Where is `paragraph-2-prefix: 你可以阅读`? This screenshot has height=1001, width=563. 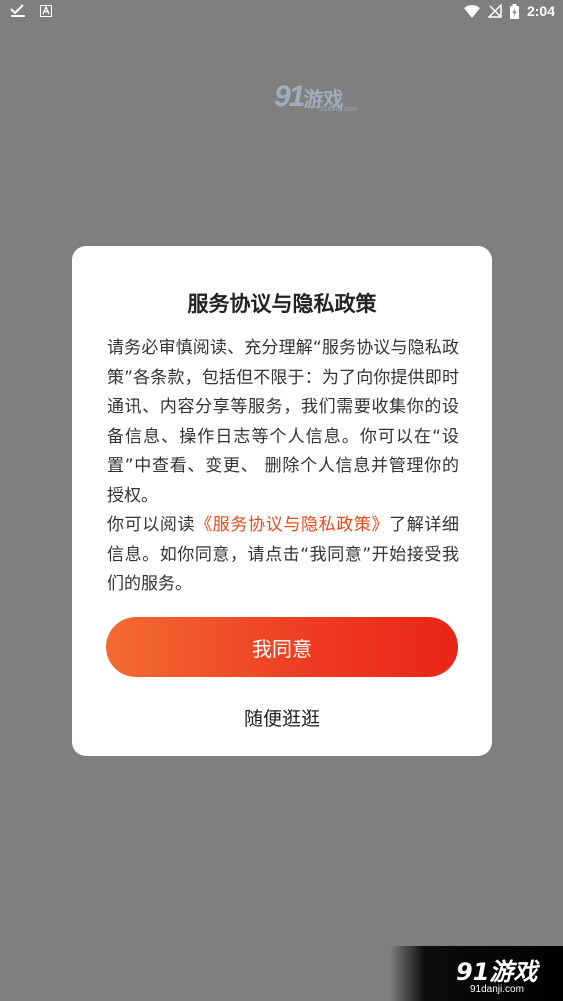
paragraph-2-prefix: 你可以阅读 is located at coordinates (151, 525).